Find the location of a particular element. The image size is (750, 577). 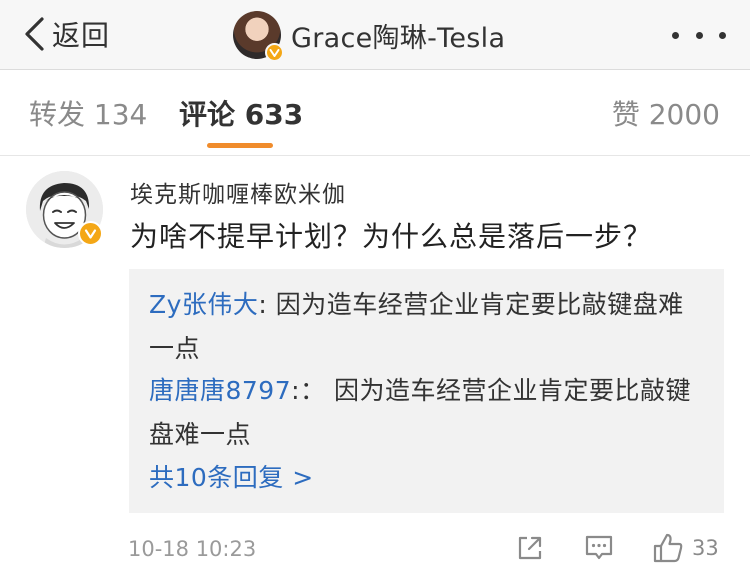

avatar is located at coordinates (258, 36).